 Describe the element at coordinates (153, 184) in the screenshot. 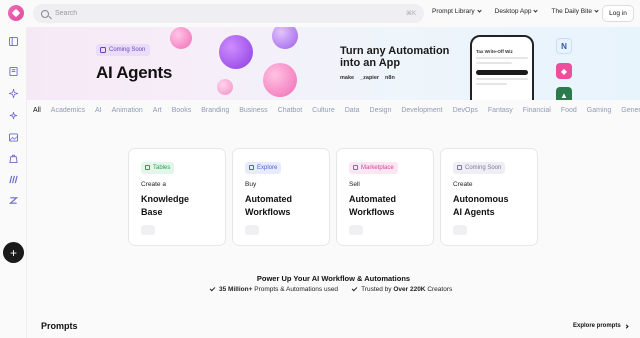

I see `card-lead: Create a` at that location.